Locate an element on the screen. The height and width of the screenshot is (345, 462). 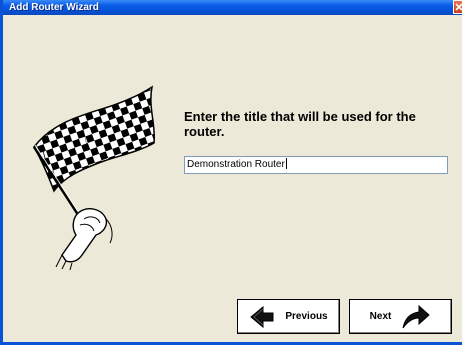
router-title-input: Demonstration Router is located at coordinates (316, 165).